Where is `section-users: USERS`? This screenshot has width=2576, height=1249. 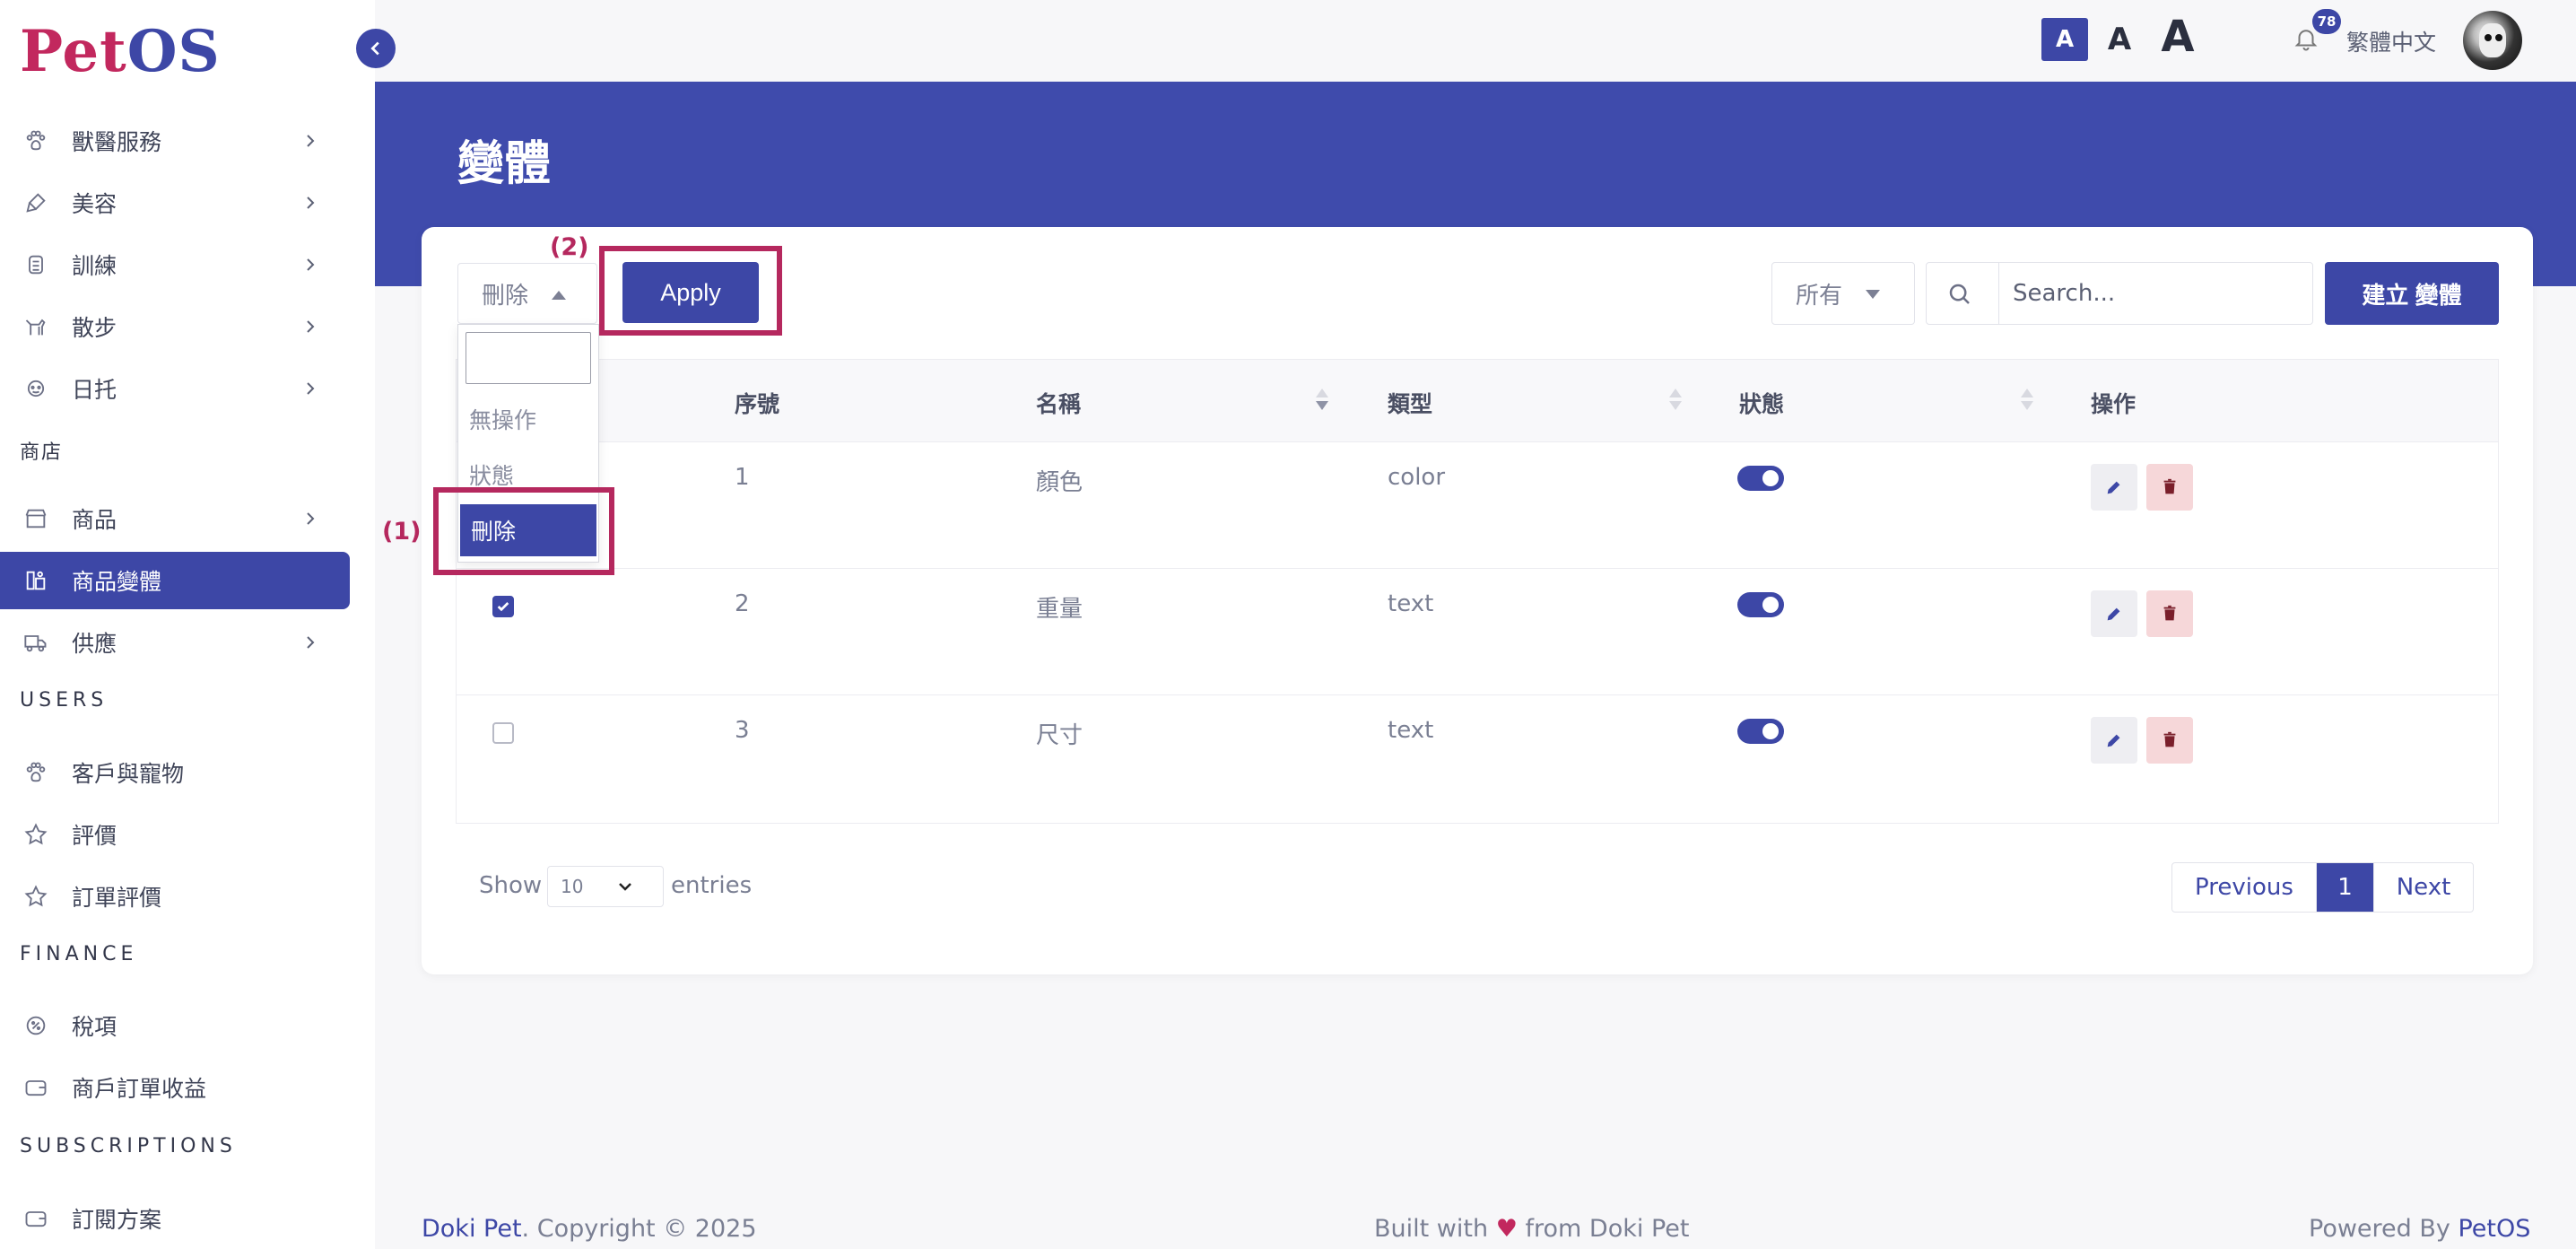 section-users: USERS is located at coordinates (64, 701).